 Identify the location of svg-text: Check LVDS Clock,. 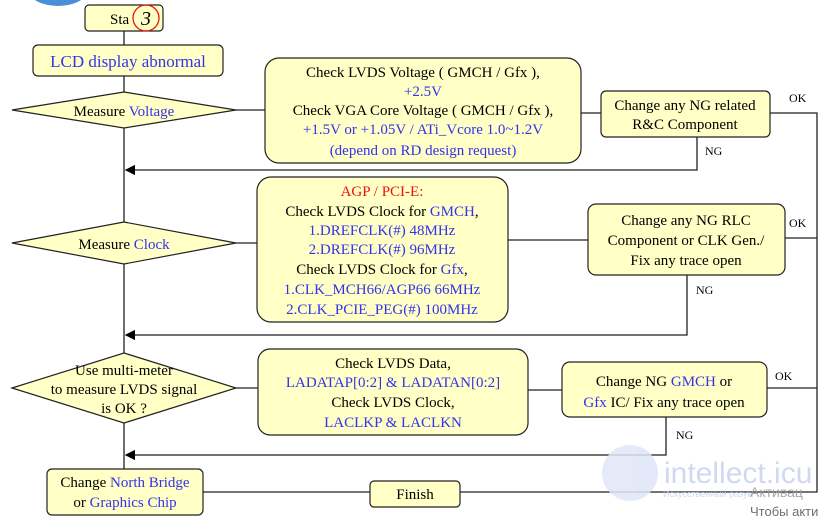
(392, 403).